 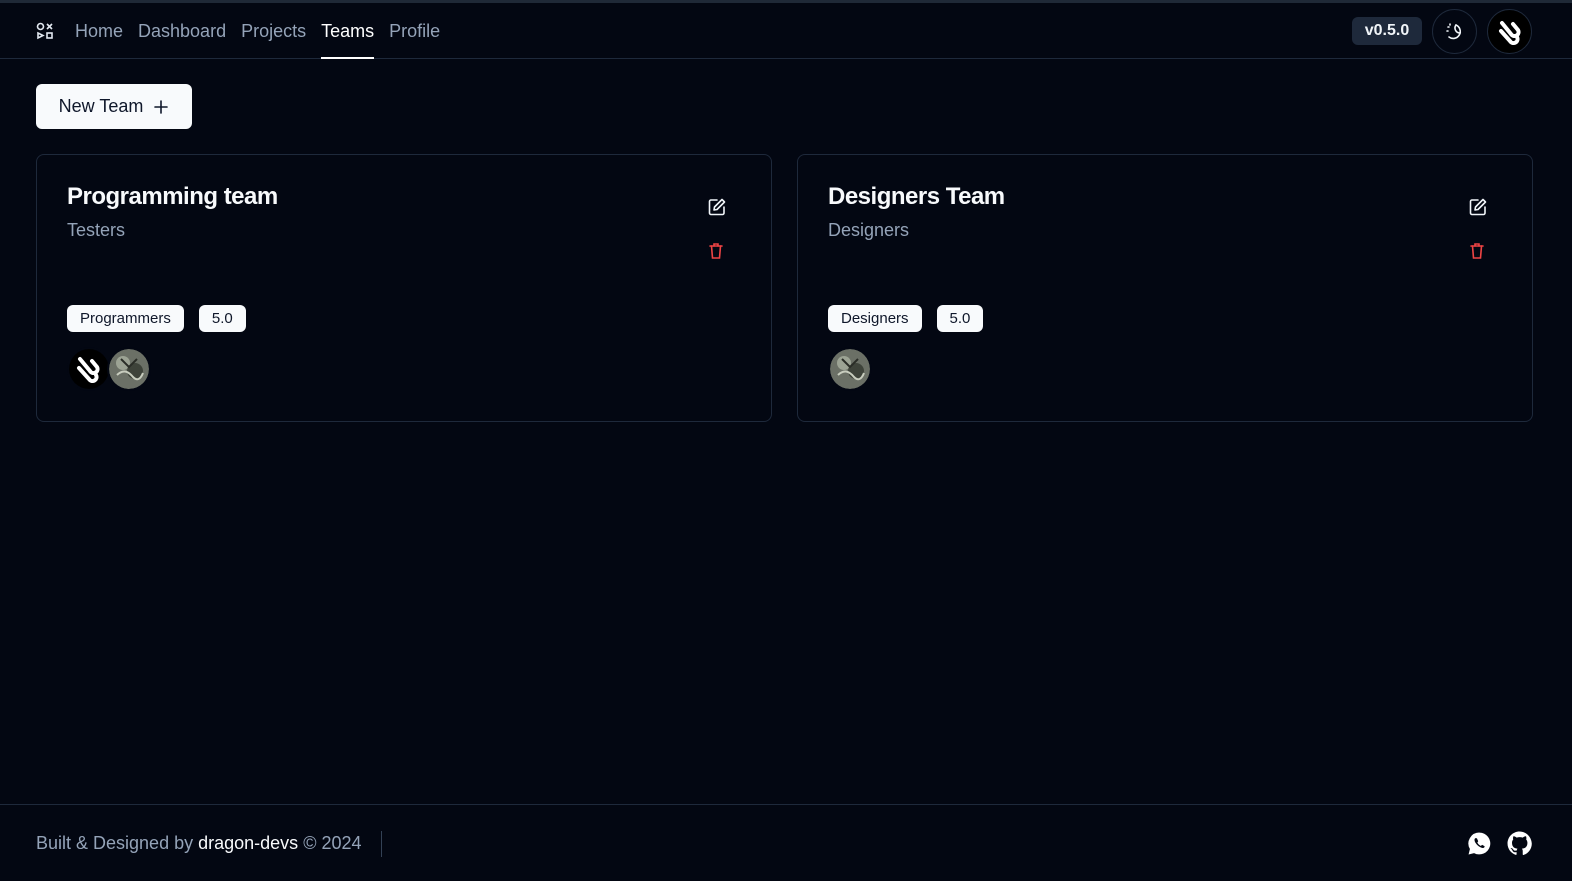 I want to click on team-card: Designers Team Designers Designers 5.0, so click(x=1165, y=288).